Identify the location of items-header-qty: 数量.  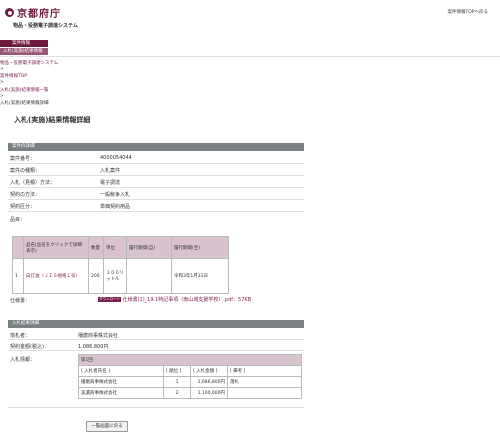
(96, 247).